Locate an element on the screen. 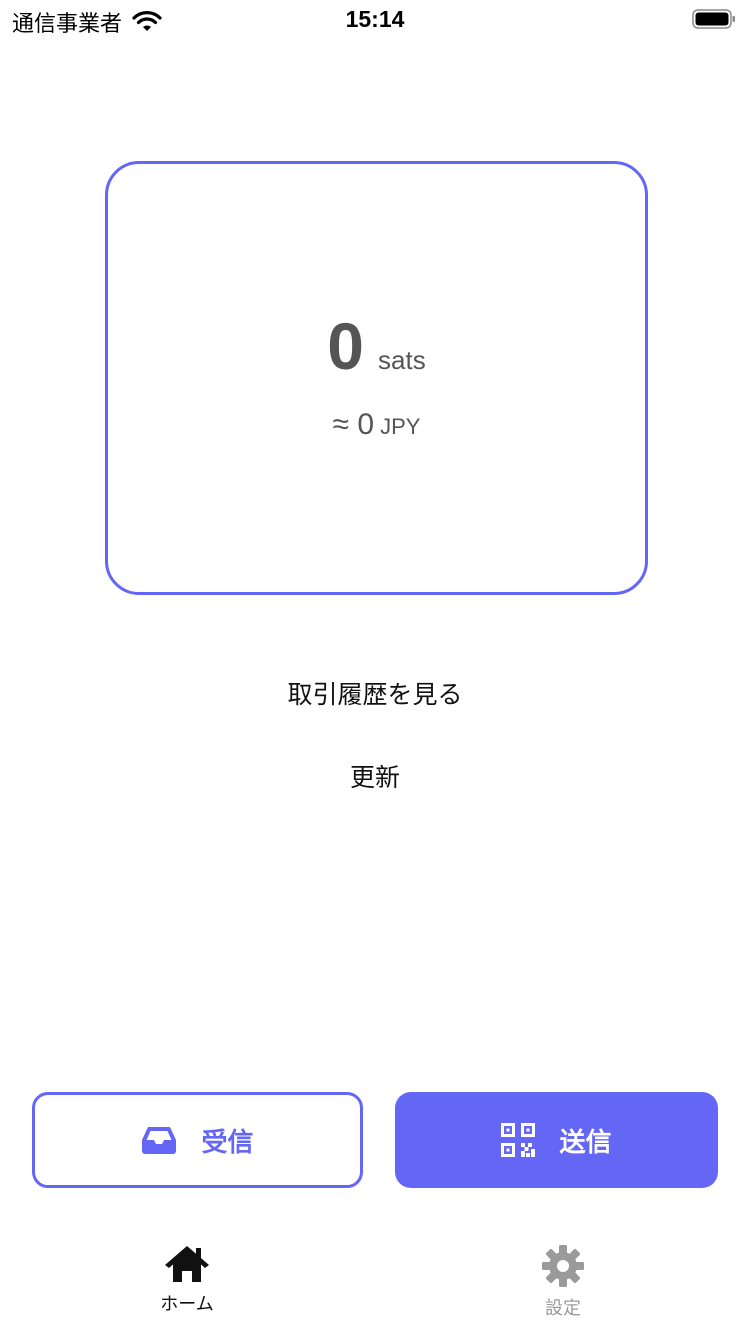 The width and height of the screenshot is (750, 1334). receive-button: 受信 is located at coordinates (197, 1140).